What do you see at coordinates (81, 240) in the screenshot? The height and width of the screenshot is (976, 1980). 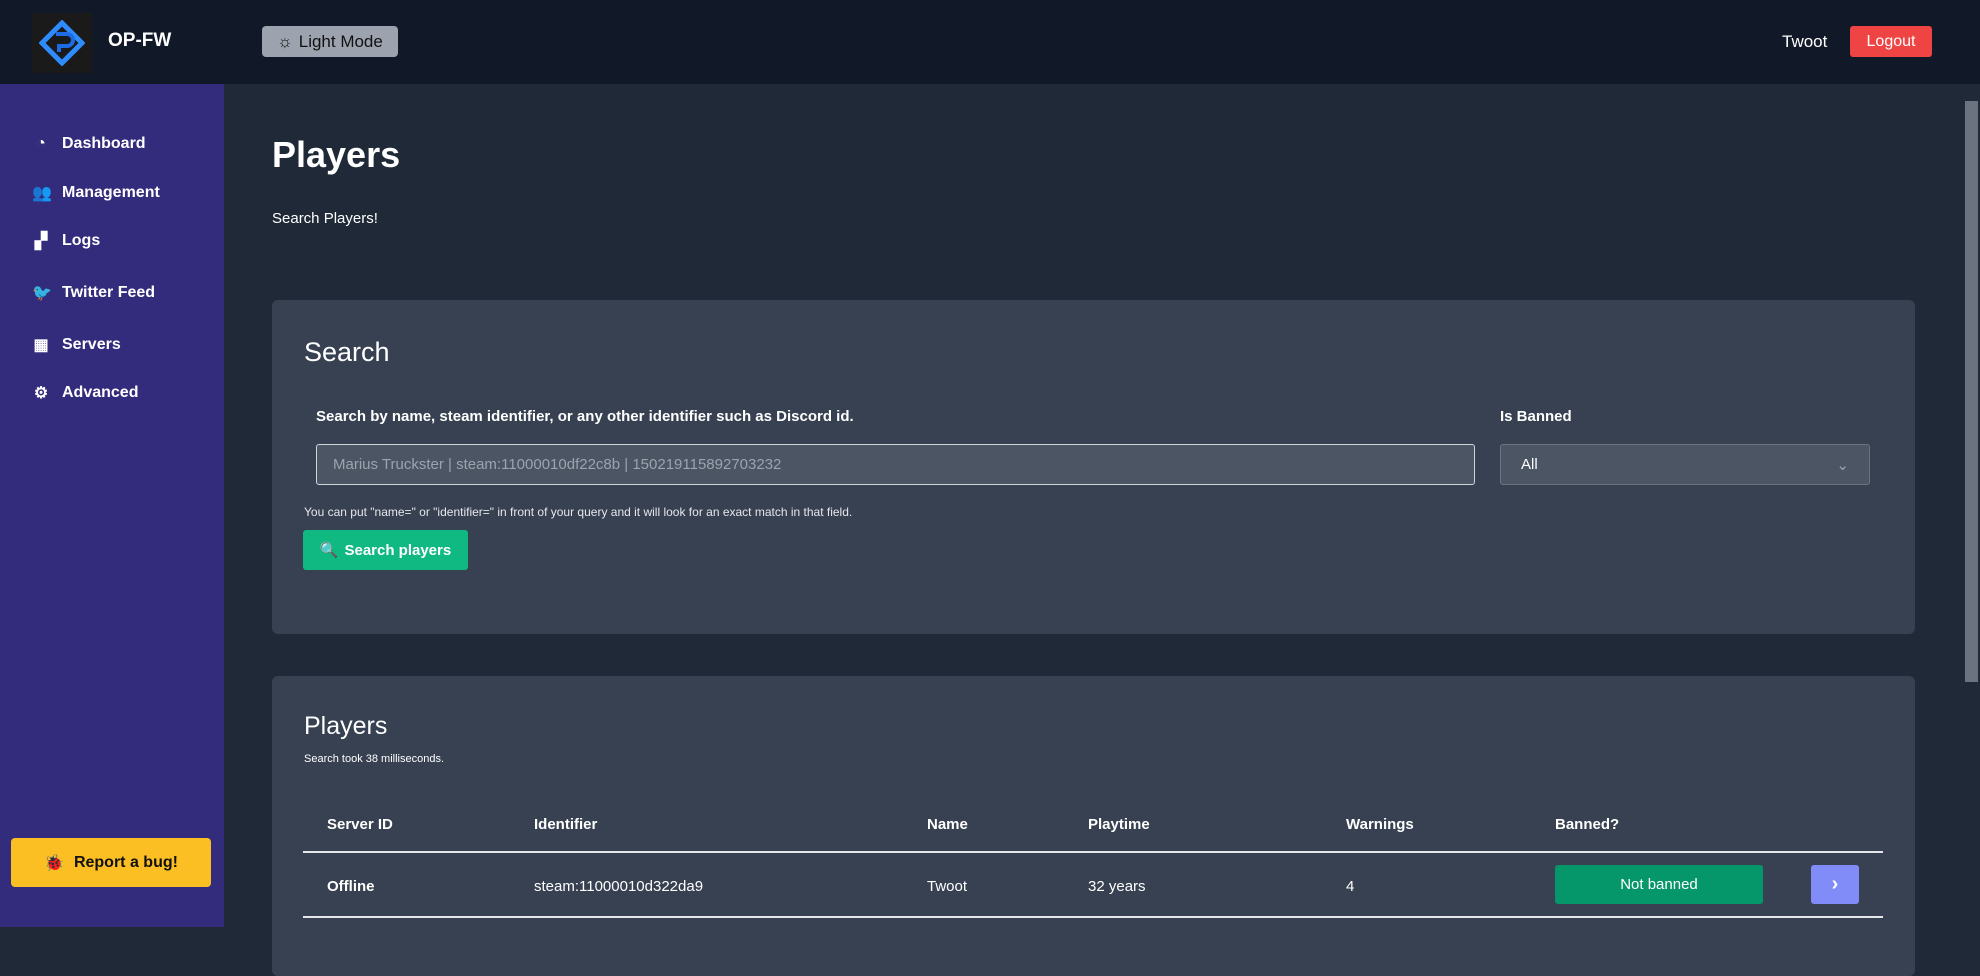 I see `sidebar-item-label: Logs` at bounding box center [81, 240].